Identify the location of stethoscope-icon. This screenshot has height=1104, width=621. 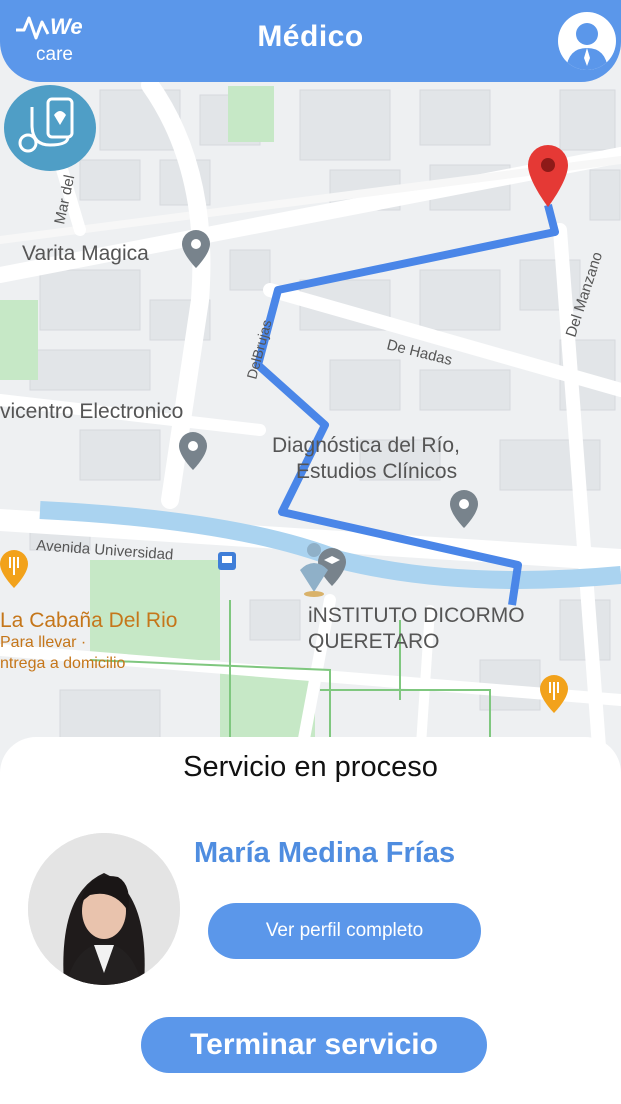
(50, 128).